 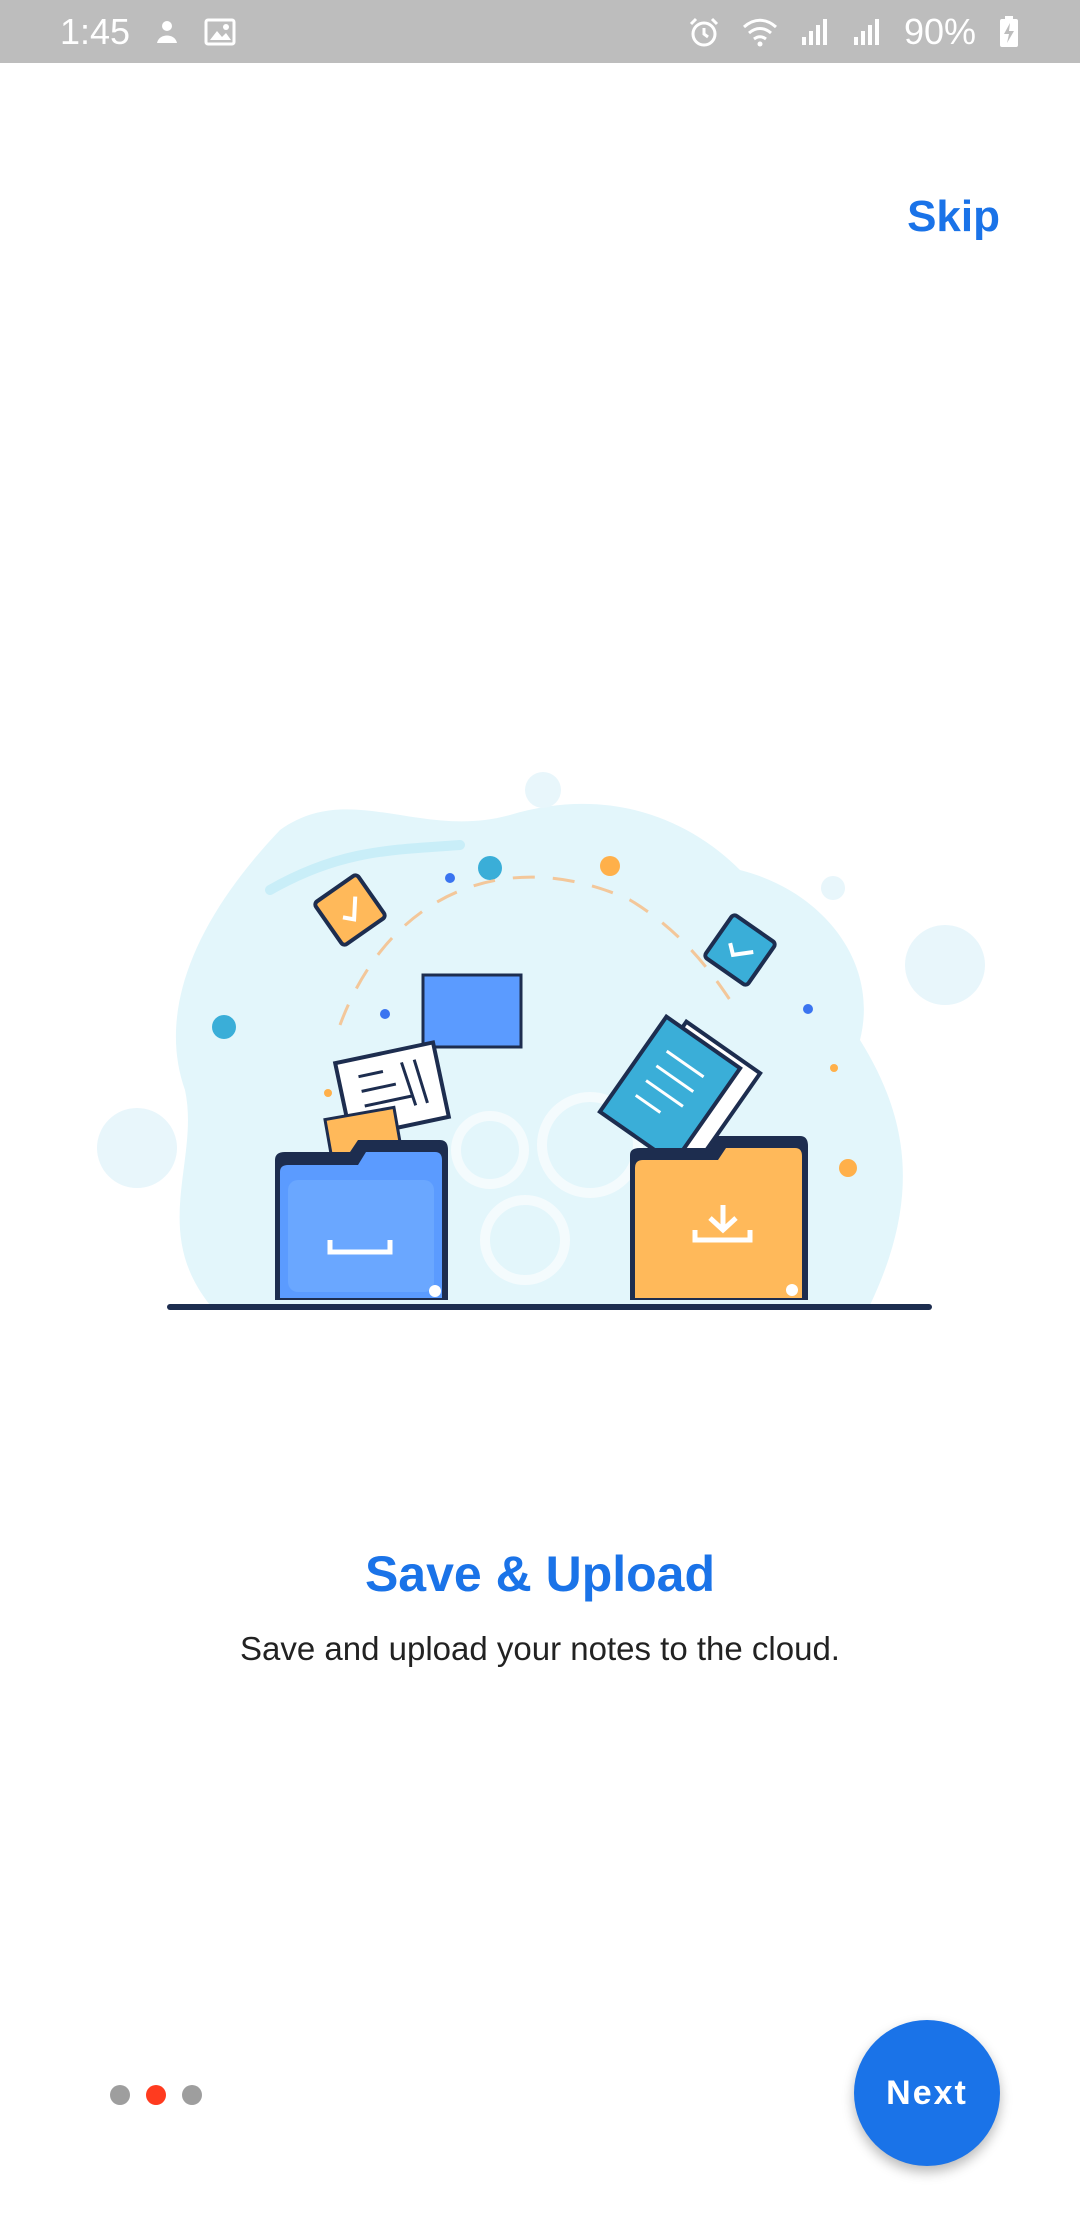 I want to click on alarm-icon, so click(x=704, y=32).